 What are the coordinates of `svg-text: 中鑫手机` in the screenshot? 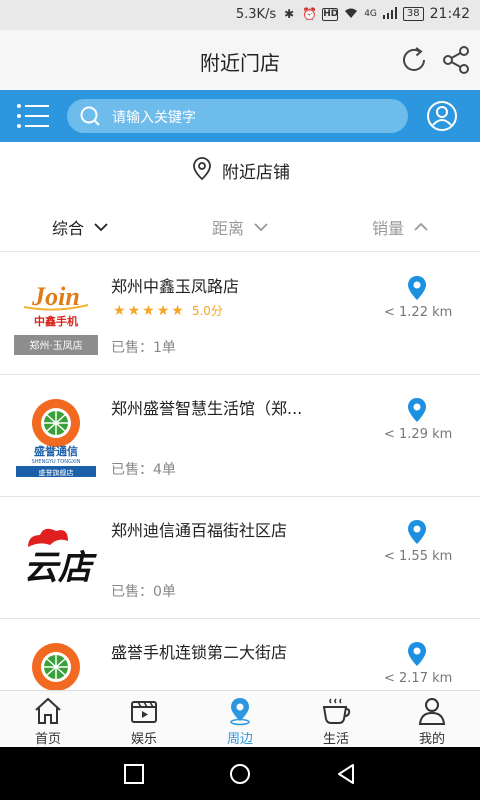 It's located at (56, 321).